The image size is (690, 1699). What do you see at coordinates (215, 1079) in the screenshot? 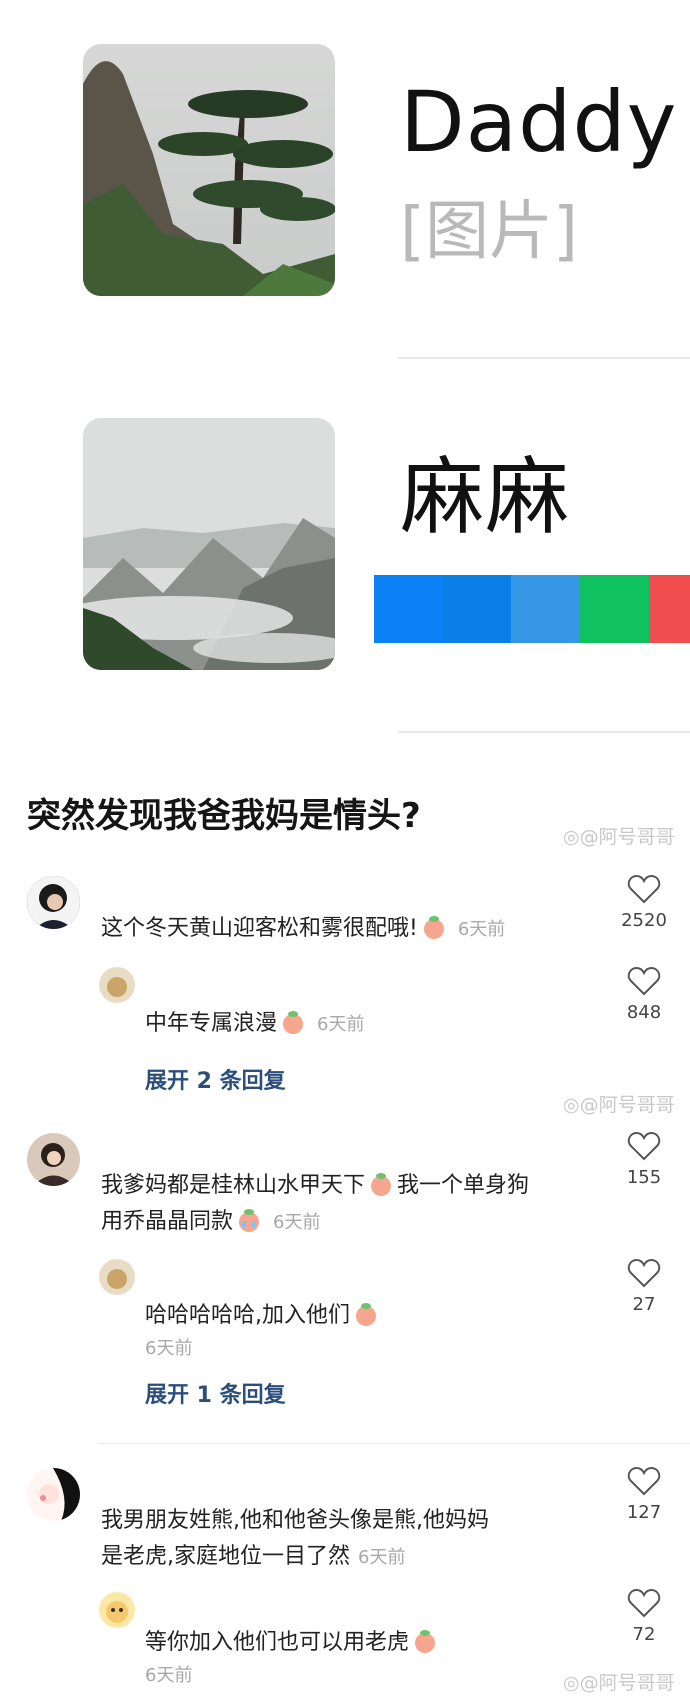
I see `expand-replies-link: 展开 2 条回复` at bounding box center [215, 1079].